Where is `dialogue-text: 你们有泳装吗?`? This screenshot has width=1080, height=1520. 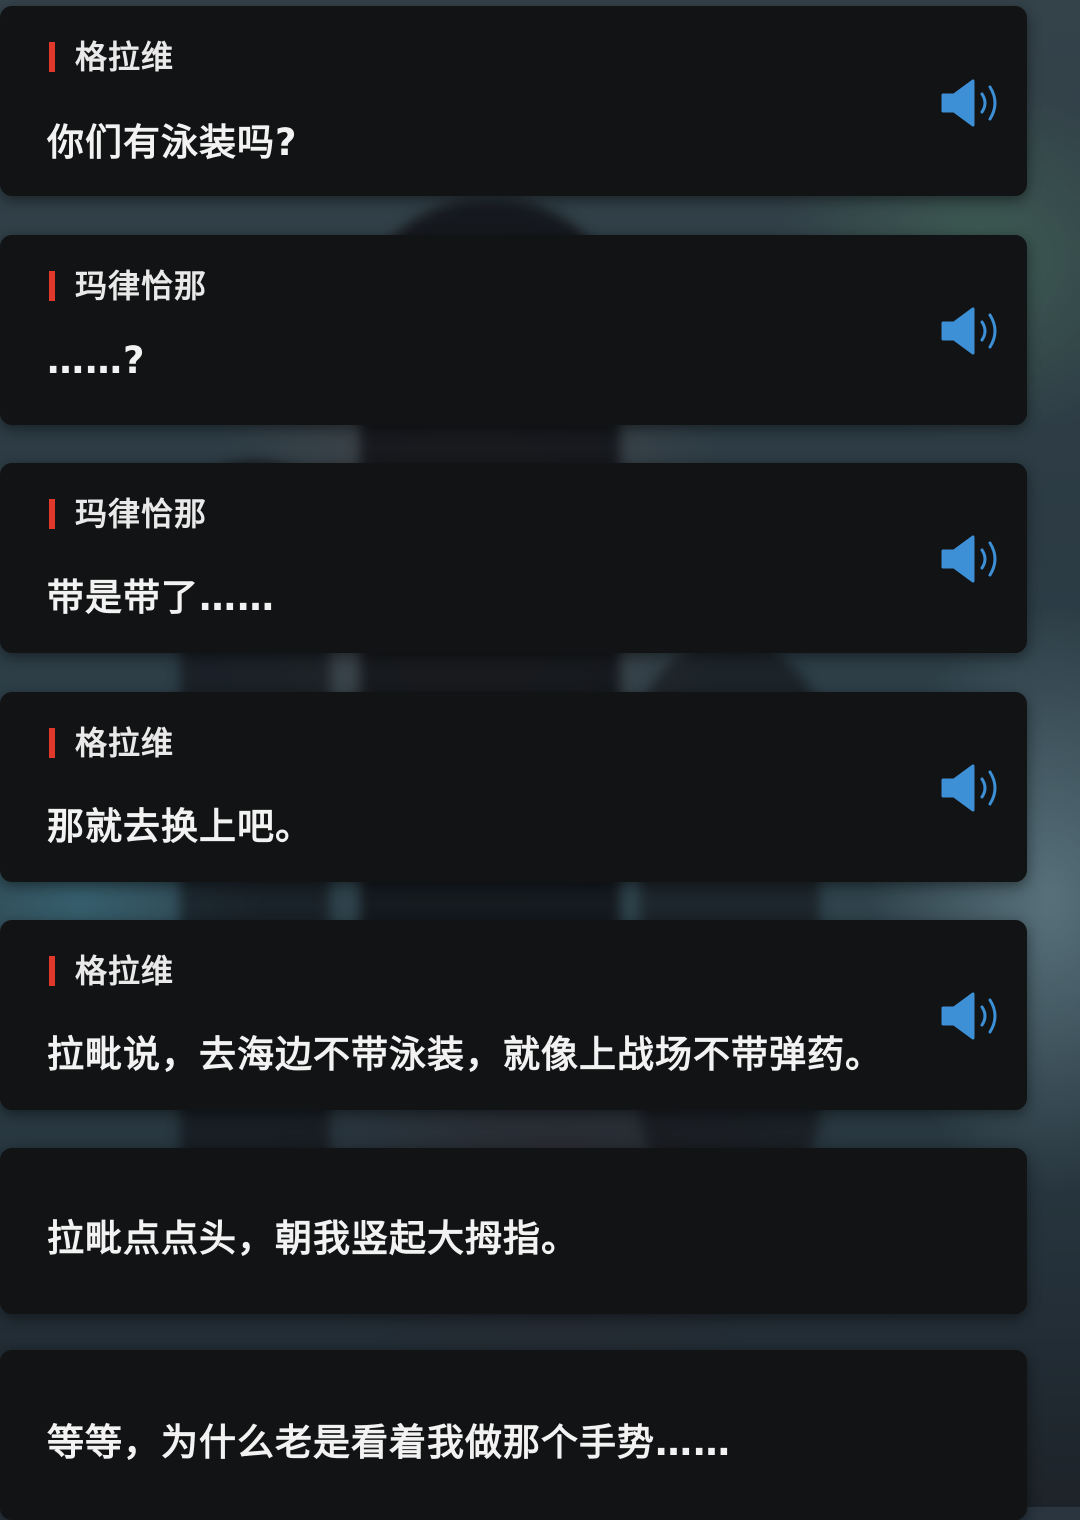 dialogue-text: 你们有泳装吗? is located at coordinates (172, 142).